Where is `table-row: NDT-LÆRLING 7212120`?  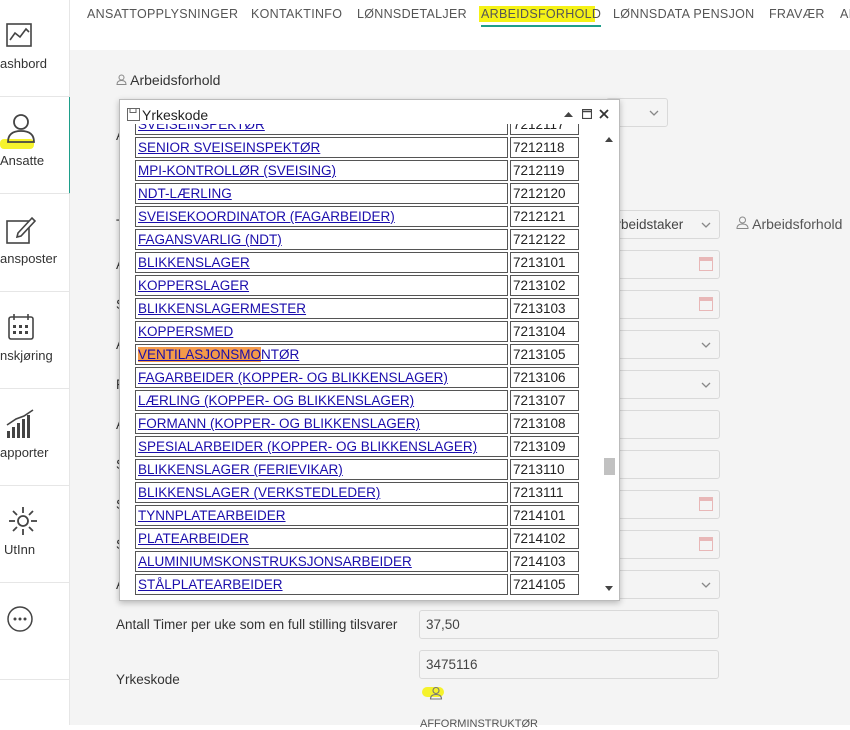 table-row: NDT-LÆRLING 7212120 is located at coordinates (357, 193).